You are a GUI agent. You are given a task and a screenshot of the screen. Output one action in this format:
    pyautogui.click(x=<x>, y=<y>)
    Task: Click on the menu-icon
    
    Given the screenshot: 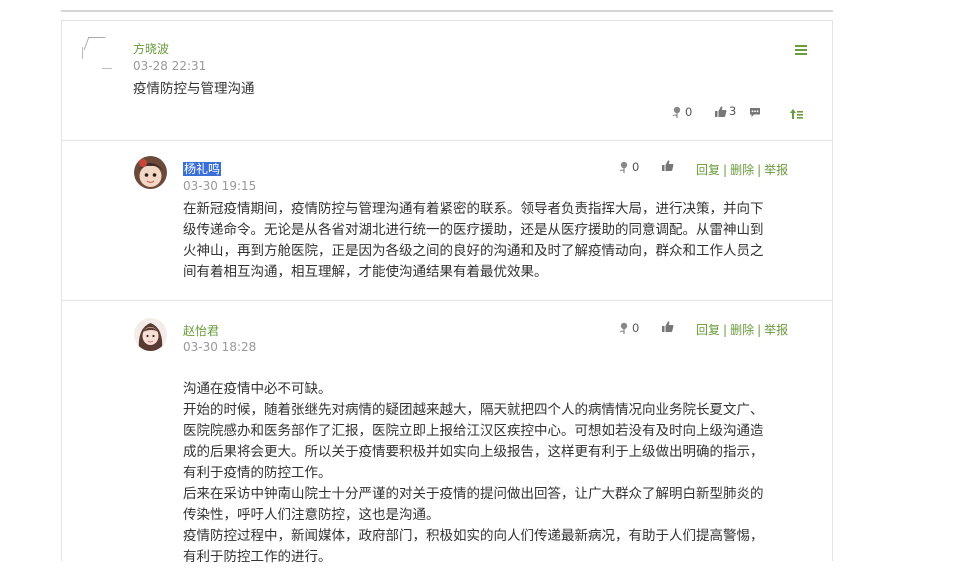 What is the action you would take?
    pyautogui.click(x=801, y=50)
    